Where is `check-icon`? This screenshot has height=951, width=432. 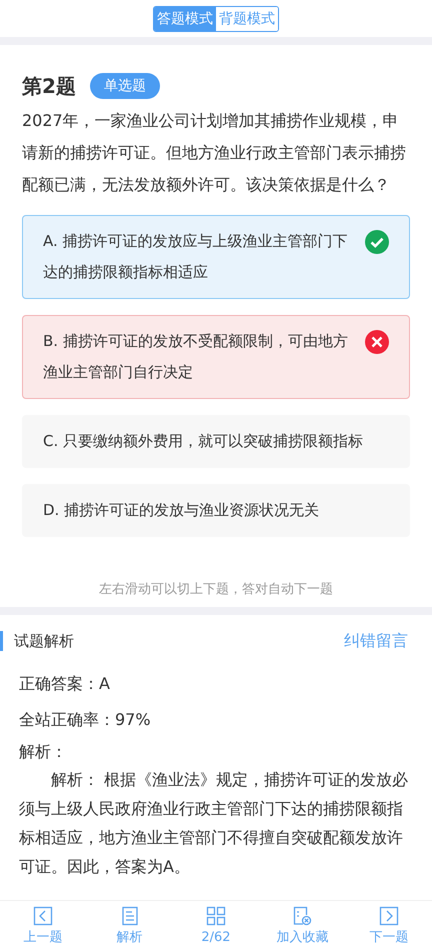
check-icon is located at coordinates (377, 242).